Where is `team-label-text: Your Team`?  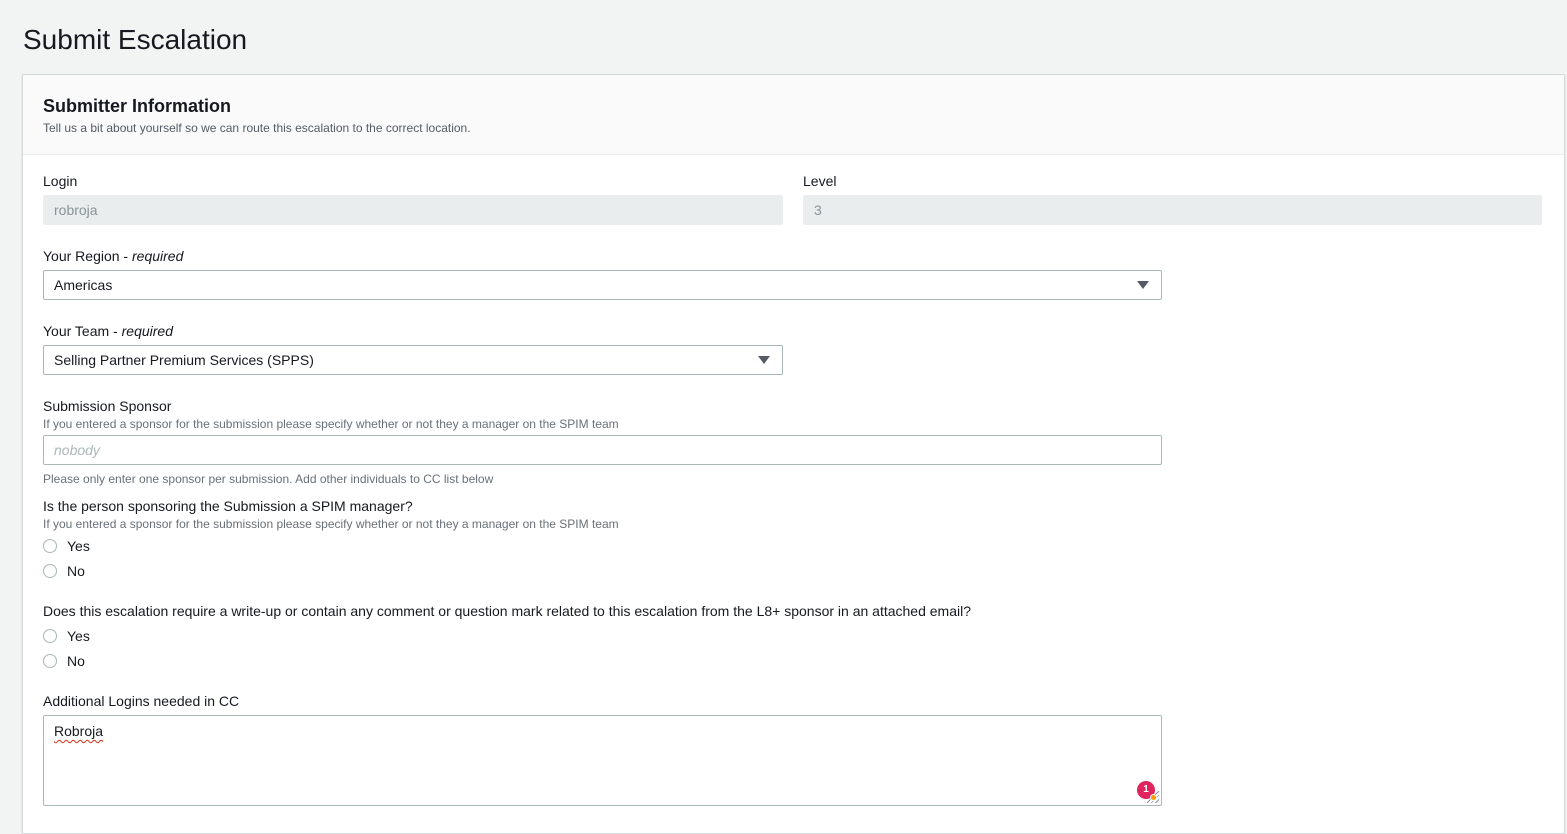 team-label-text: Your Team is located at coordinates (76, 331).